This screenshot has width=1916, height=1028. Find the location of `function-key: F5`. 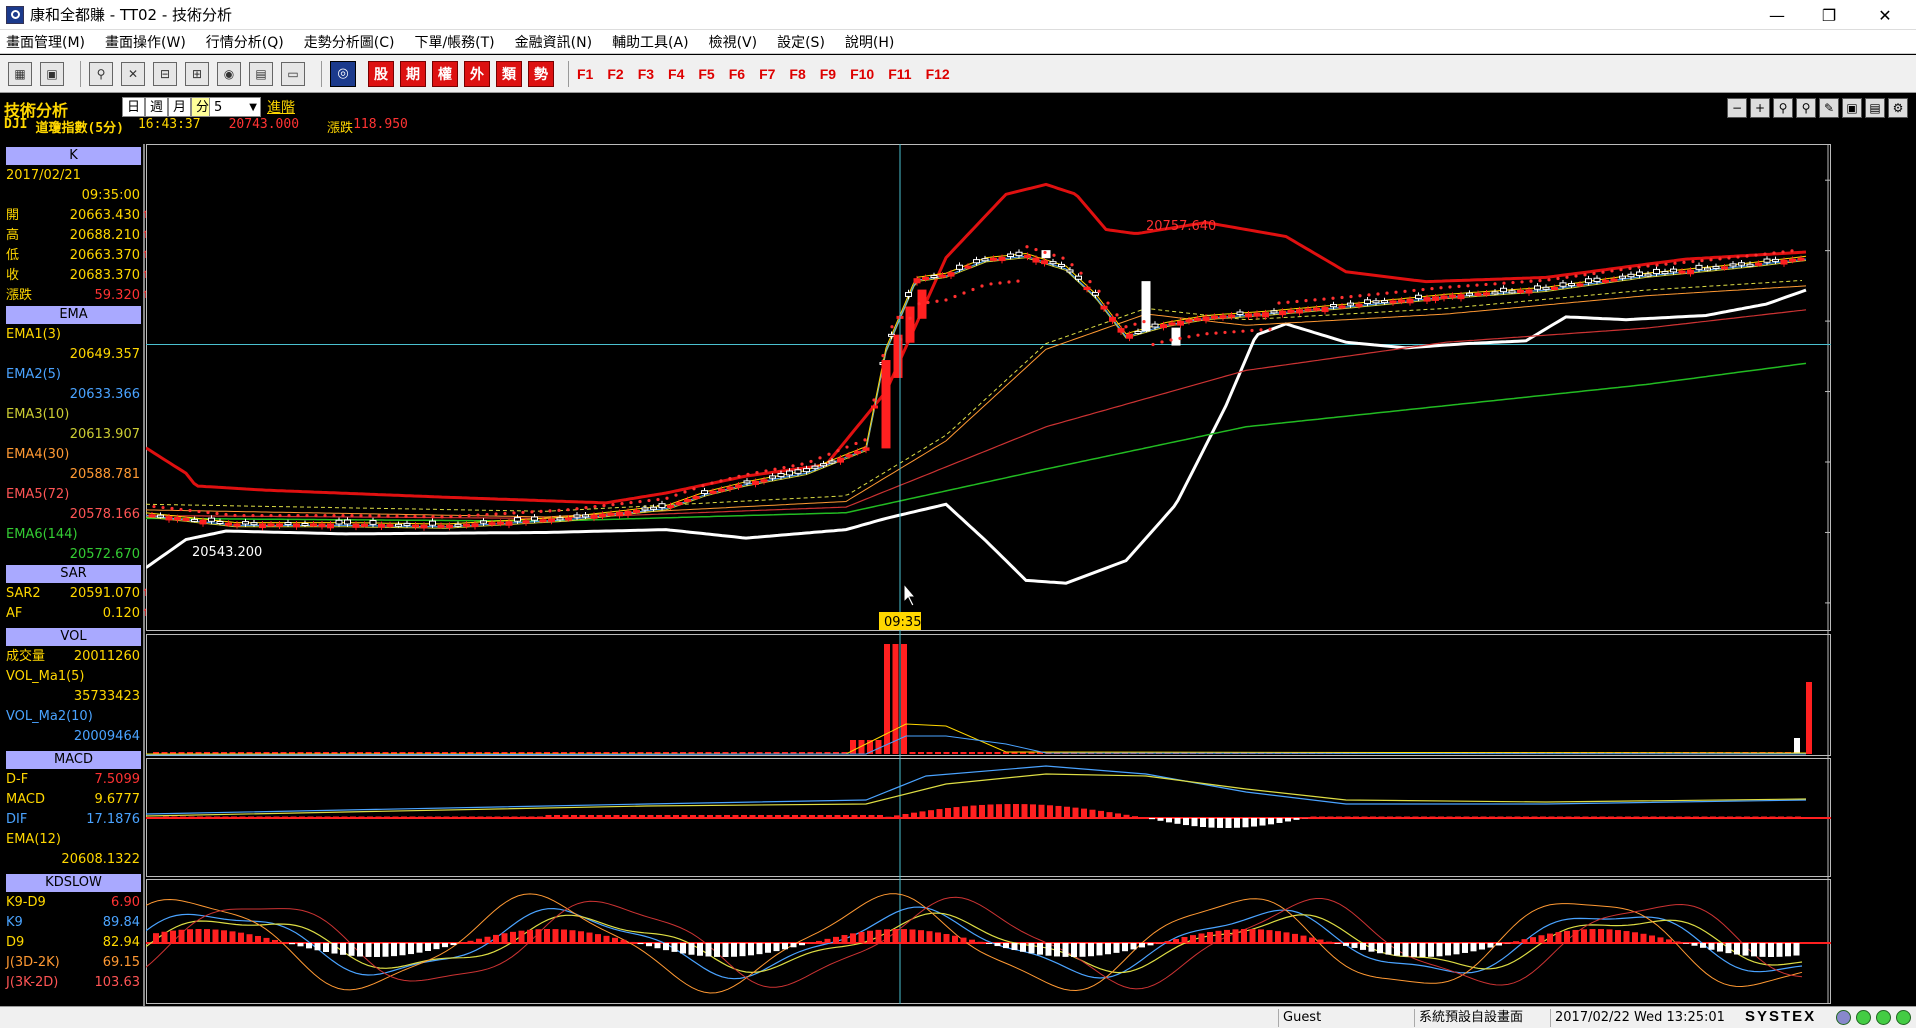

function-key: F5 is located at coordinates (706, 74).